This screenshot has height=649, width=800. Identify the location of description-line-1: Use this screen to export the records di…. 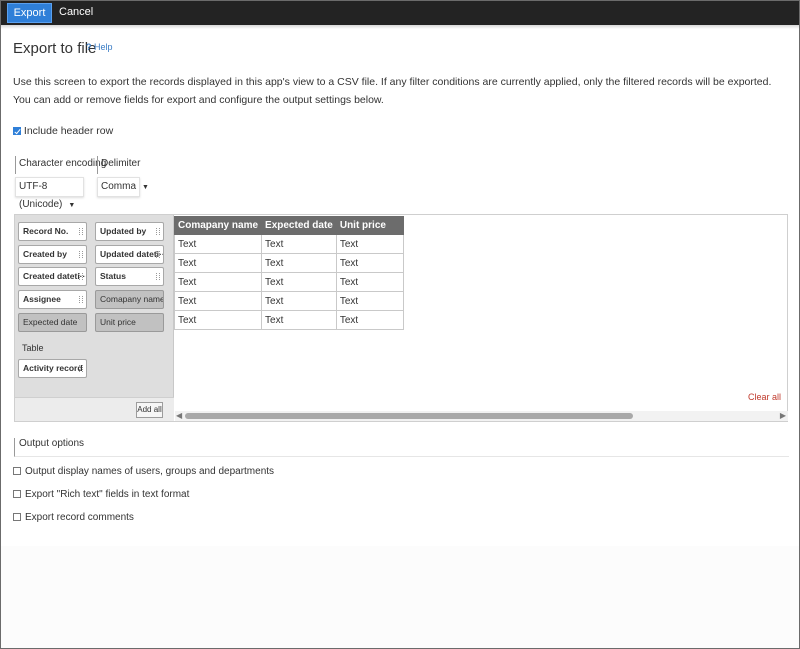
(392, 82).